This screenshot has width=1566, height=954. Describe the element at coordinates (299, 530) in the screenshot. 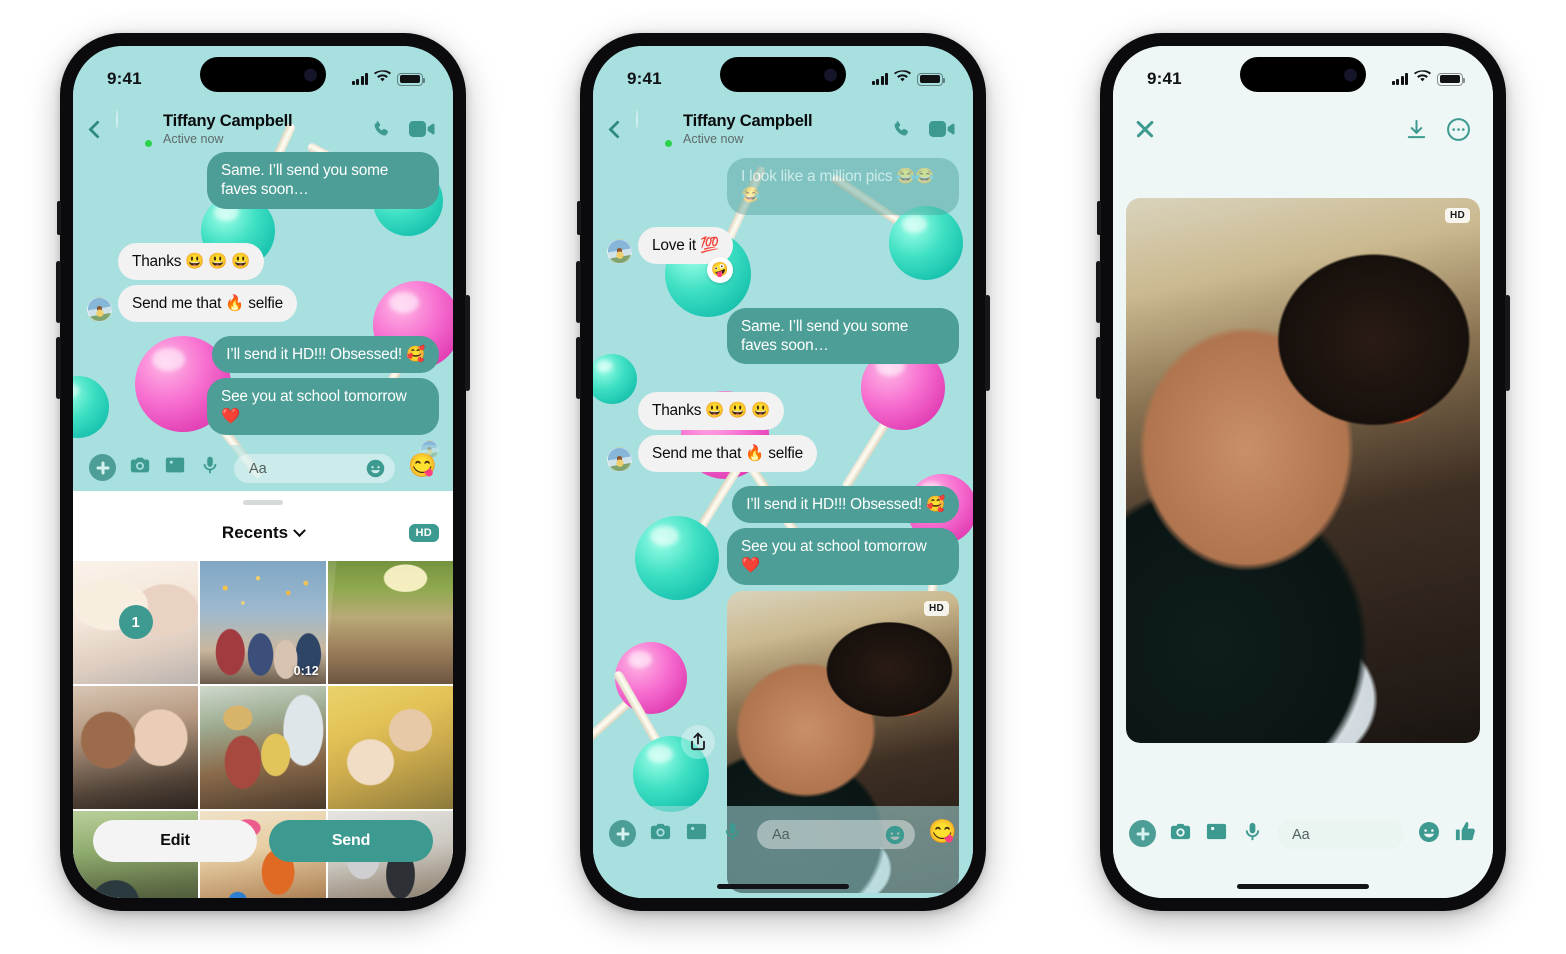

I see `chevron-down-icon` at that location.